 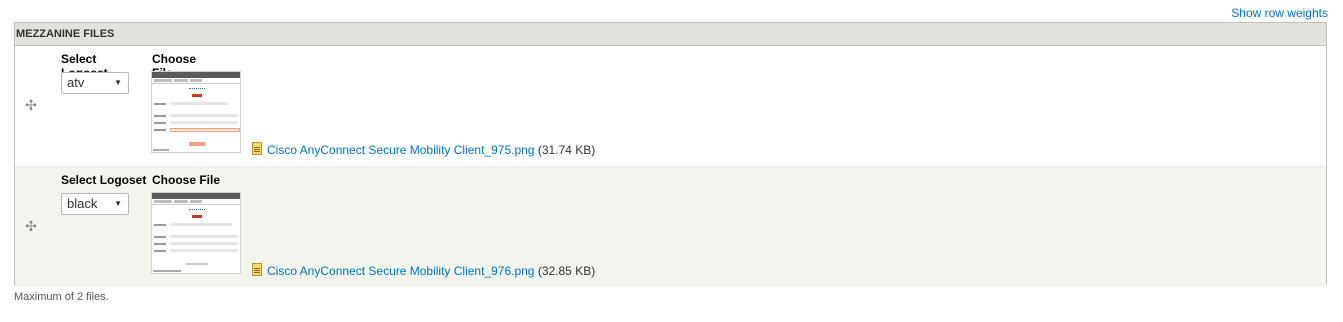 I want to click on show-row-weights-link: Show row weights, so click(x=1279, y=13).